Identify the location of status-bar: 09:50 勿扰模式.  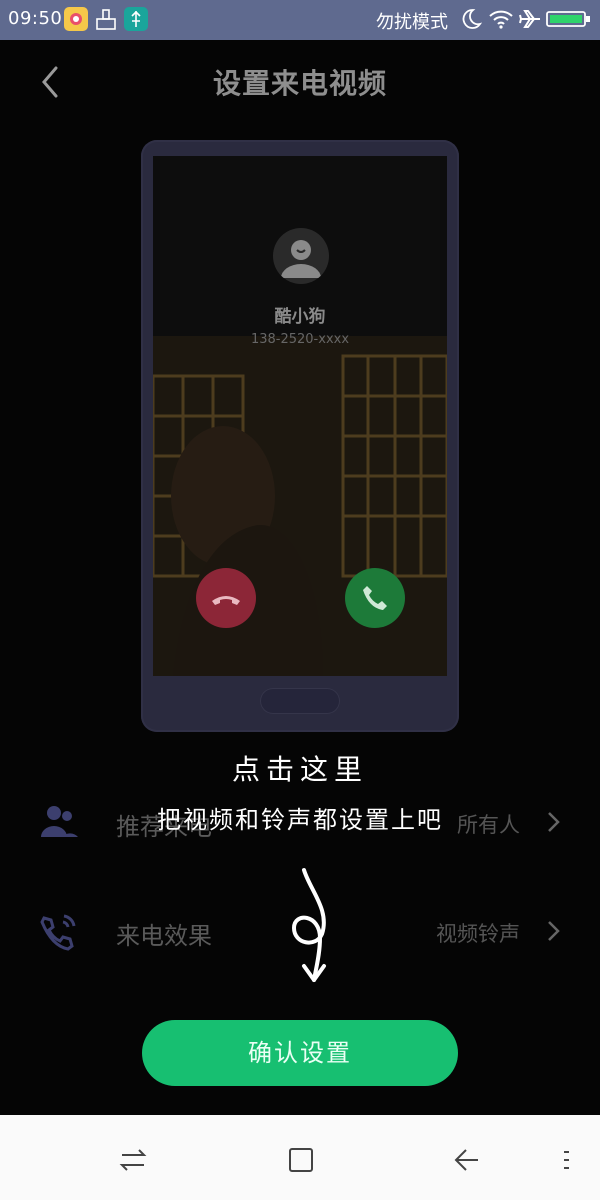
(300, 20).